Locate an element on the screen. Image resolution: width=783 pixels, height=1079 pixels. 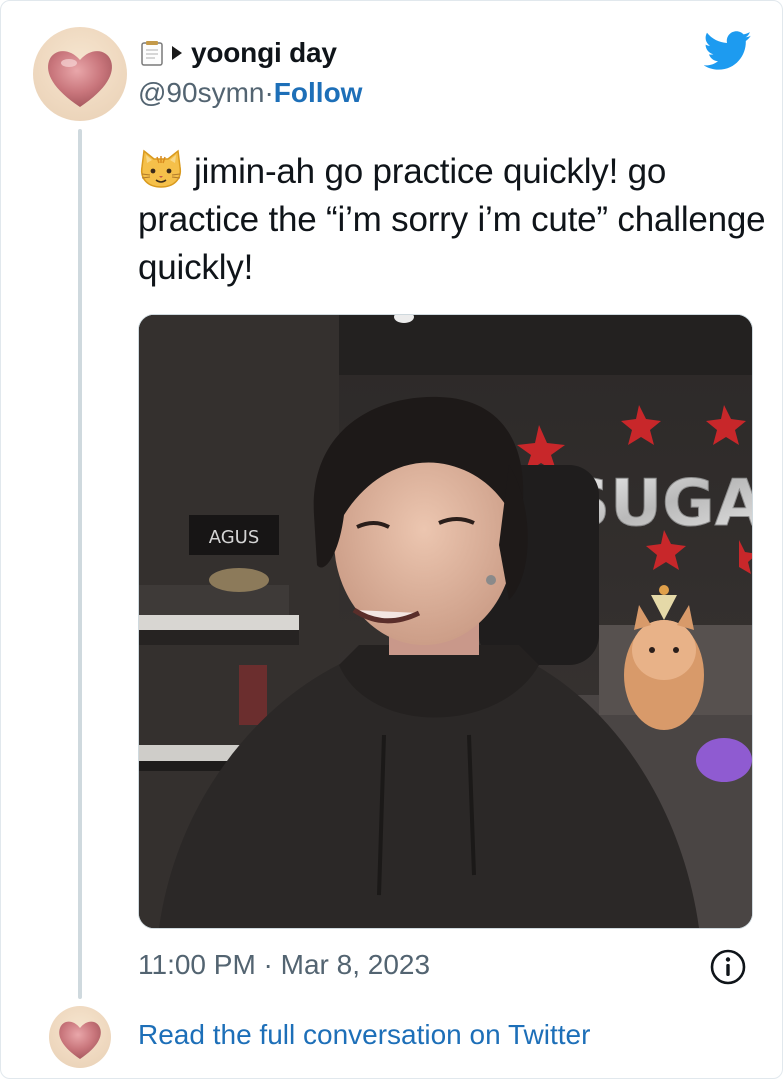
thread-line is located at coordinates (80, 564).